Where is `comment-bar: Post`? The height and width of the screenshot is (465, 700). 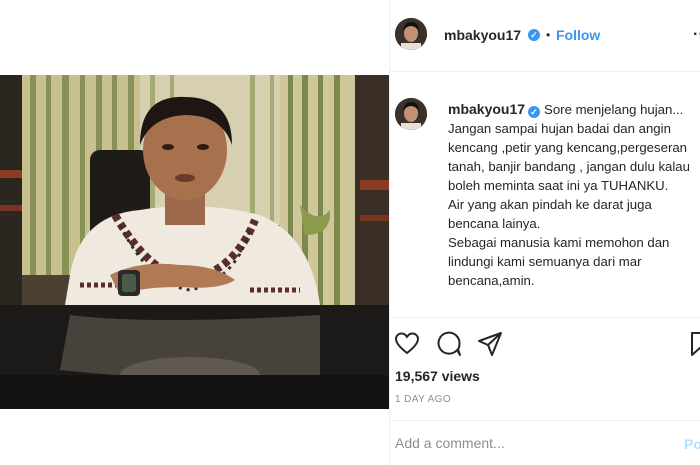 comment-bar: Post is located at coordinates (545, 442).